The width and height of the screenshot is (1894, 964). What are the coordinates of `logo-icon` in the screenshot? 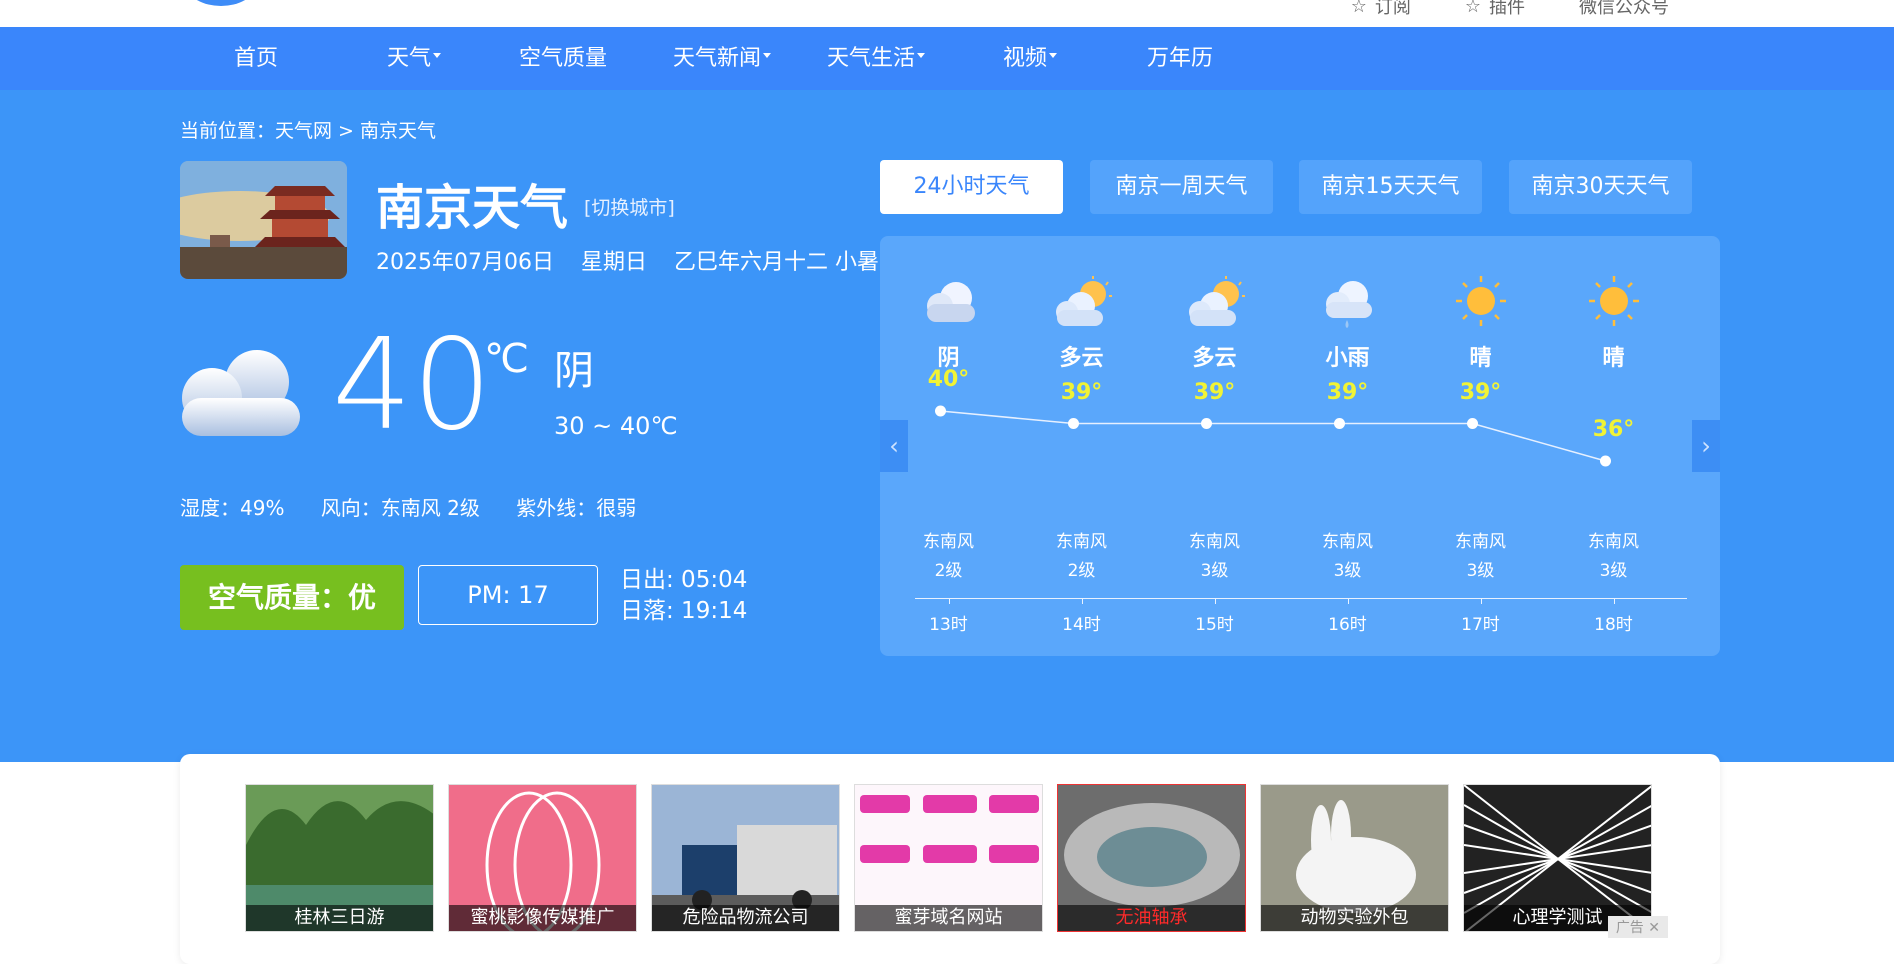 It's located at (221, 3).